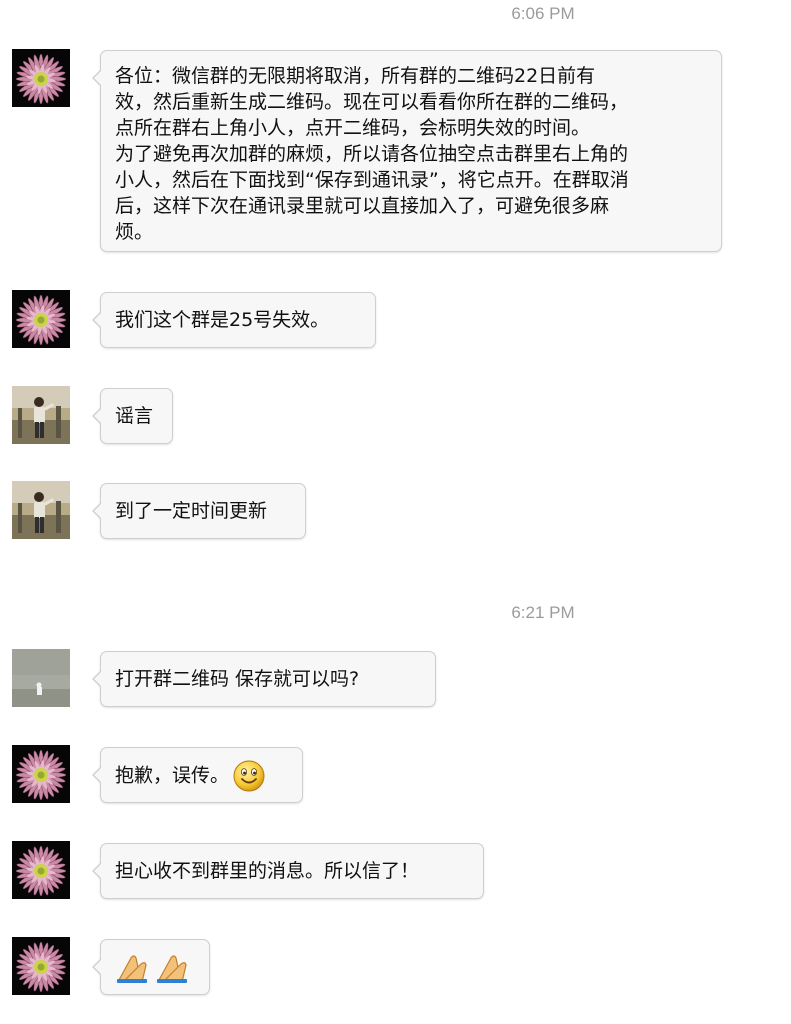 The width and height of the screenshot is (791, 1024). Describe the element at coordinates (222, 320) in the screenshot. I see `message-text: 我们这个群是25号失效。` at that location.